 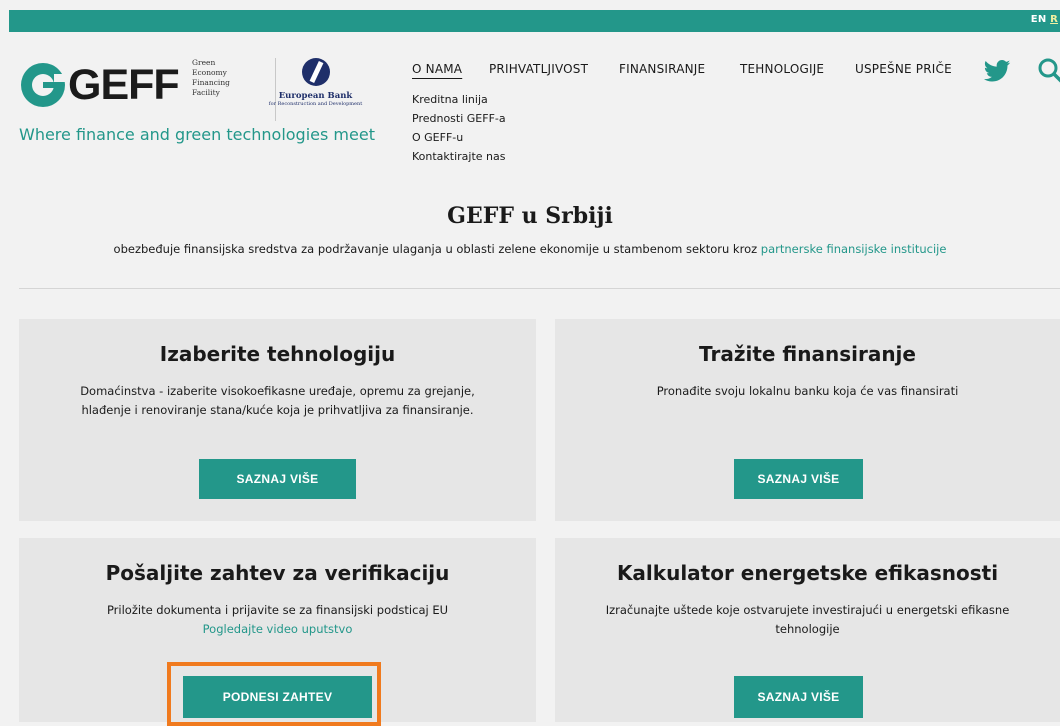 What do you see at coordinates (1054, 19) in the screenshot?
I see `lang-rs-link: R` at bounding box center [1054, 19].